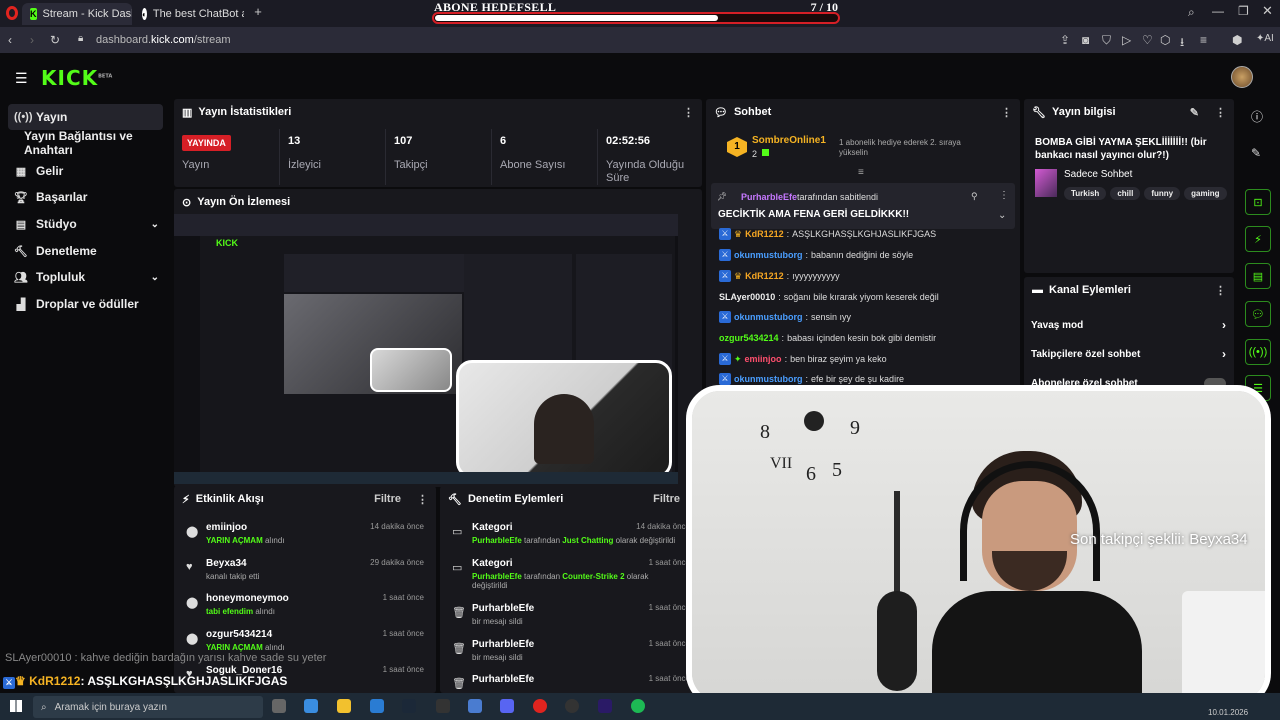 The height and width of the screenshot is (720, 1280). What do you see at coordinates (1265, 38) in the screenshot?
I see `ai-icon: ✦AI` at bounding box center [1265, 38].